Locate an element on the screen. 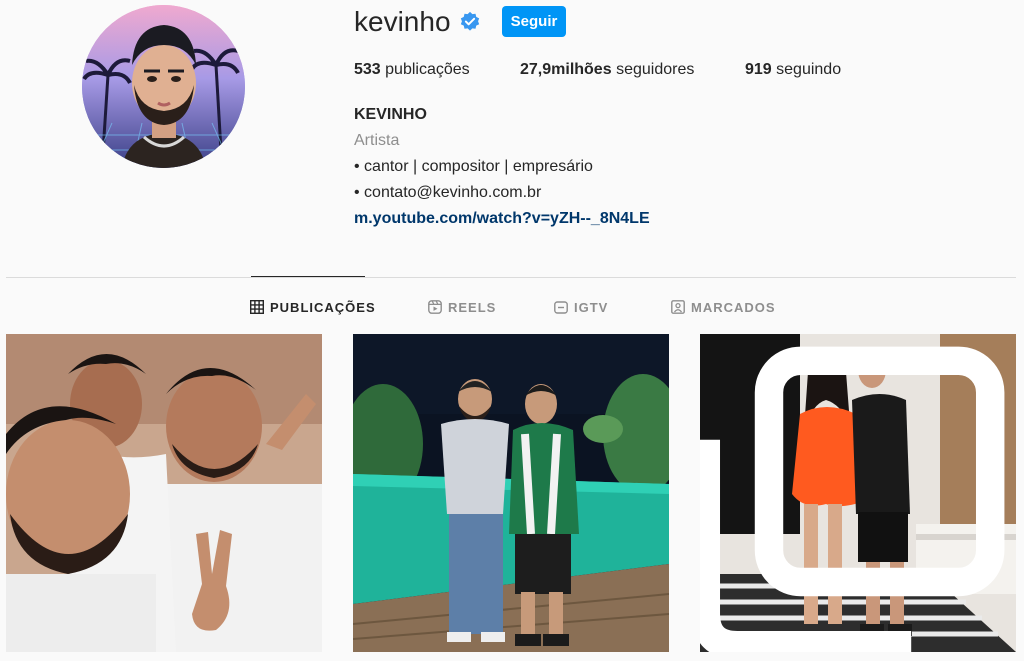 The width and height of the screenshot is (1024, 661). tab-label: REELS is located at coordinates (472, 307).